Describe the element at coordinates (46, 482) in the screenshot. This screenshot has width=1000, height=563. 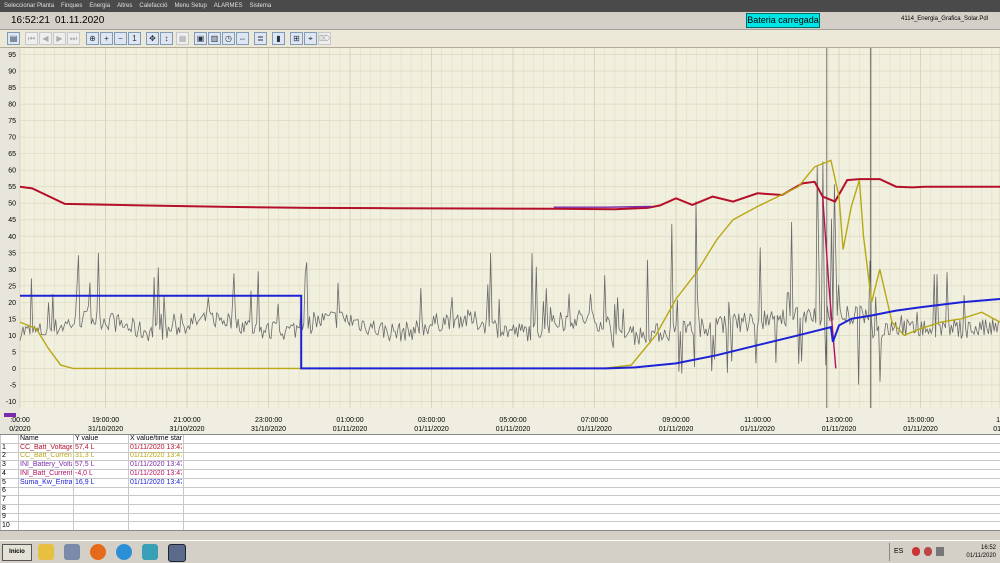
I see `table-cell: Suma_Kw_Entrade` at that location.